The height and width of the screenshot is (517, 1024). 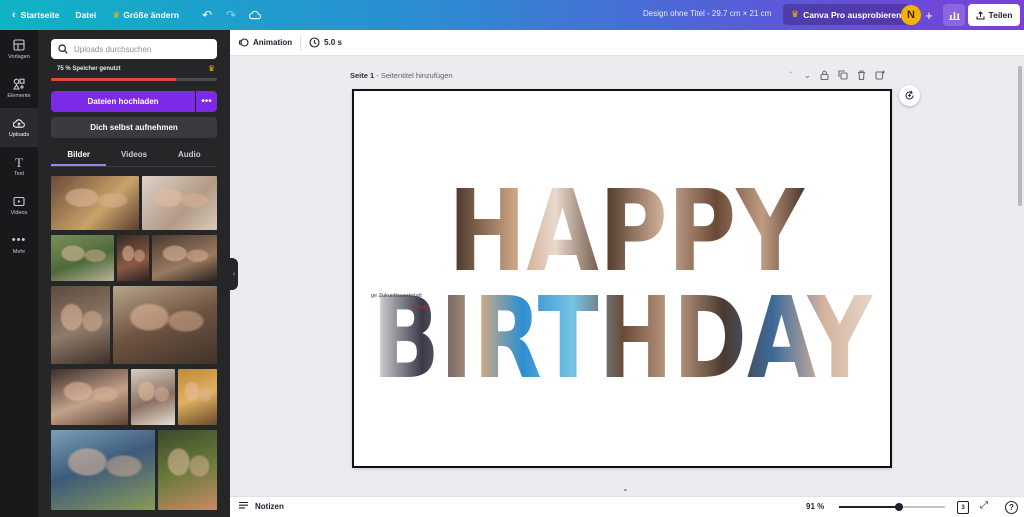 I want to click on tab-videos: Videos, so click(x=133, y=156).